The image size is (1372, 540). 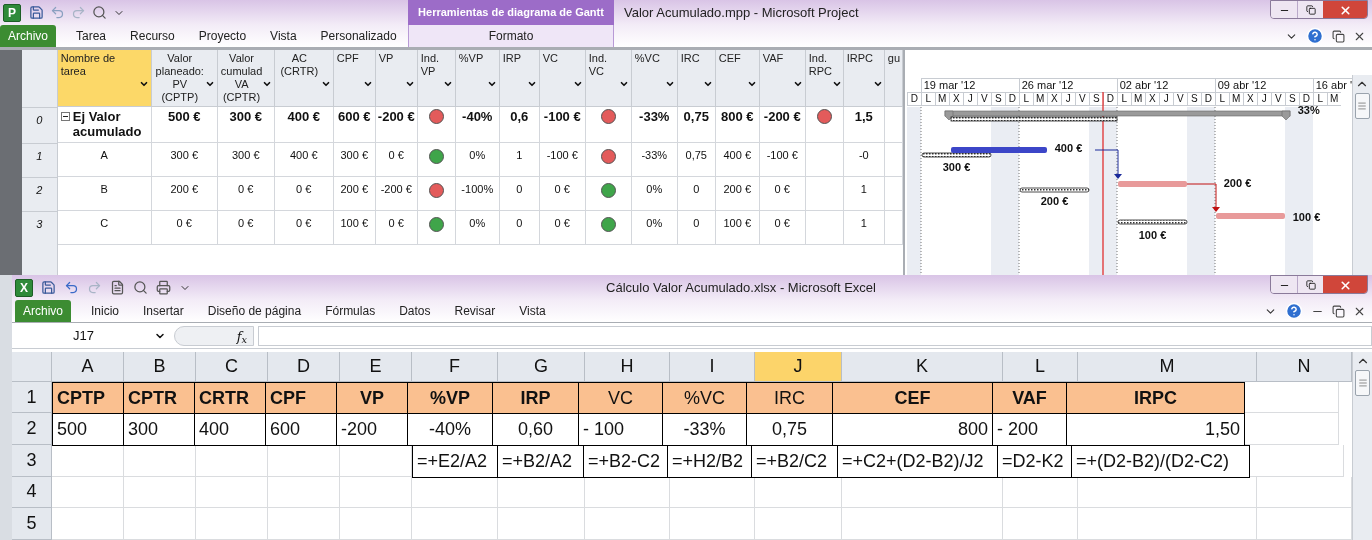 What do you see at coordinates (354, 78) in the screenshot?
I see `column-header: CPF` at bounding box center [354, 78].